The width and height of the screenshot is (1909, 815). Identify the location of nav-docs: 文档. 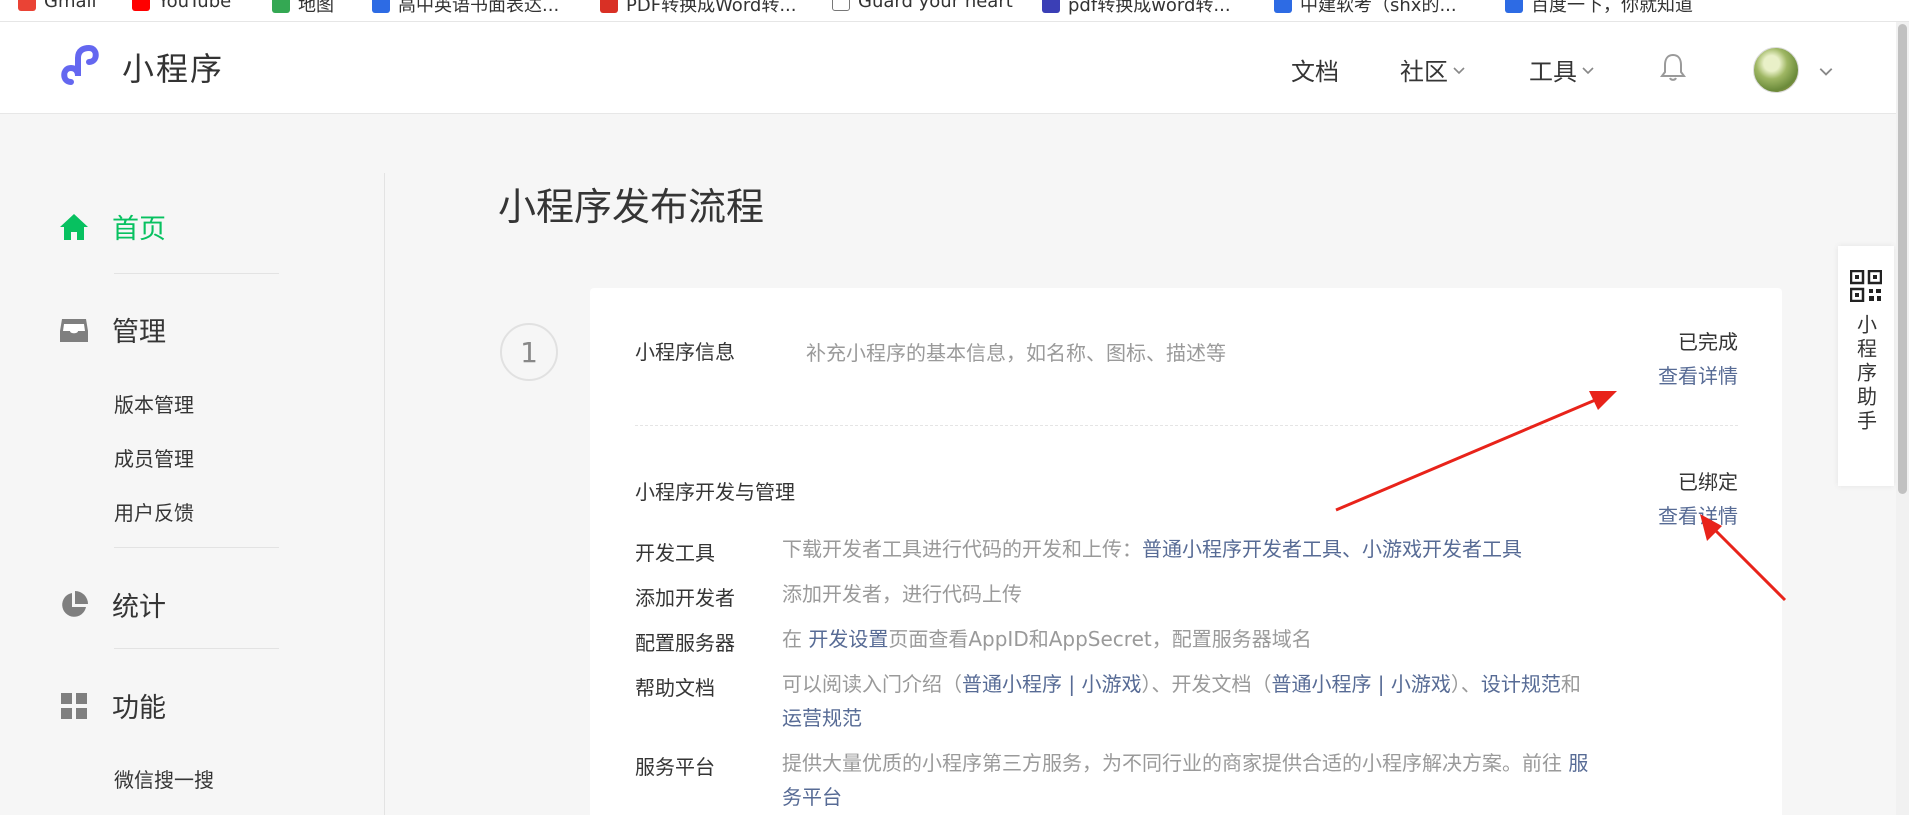
(1315, 69).